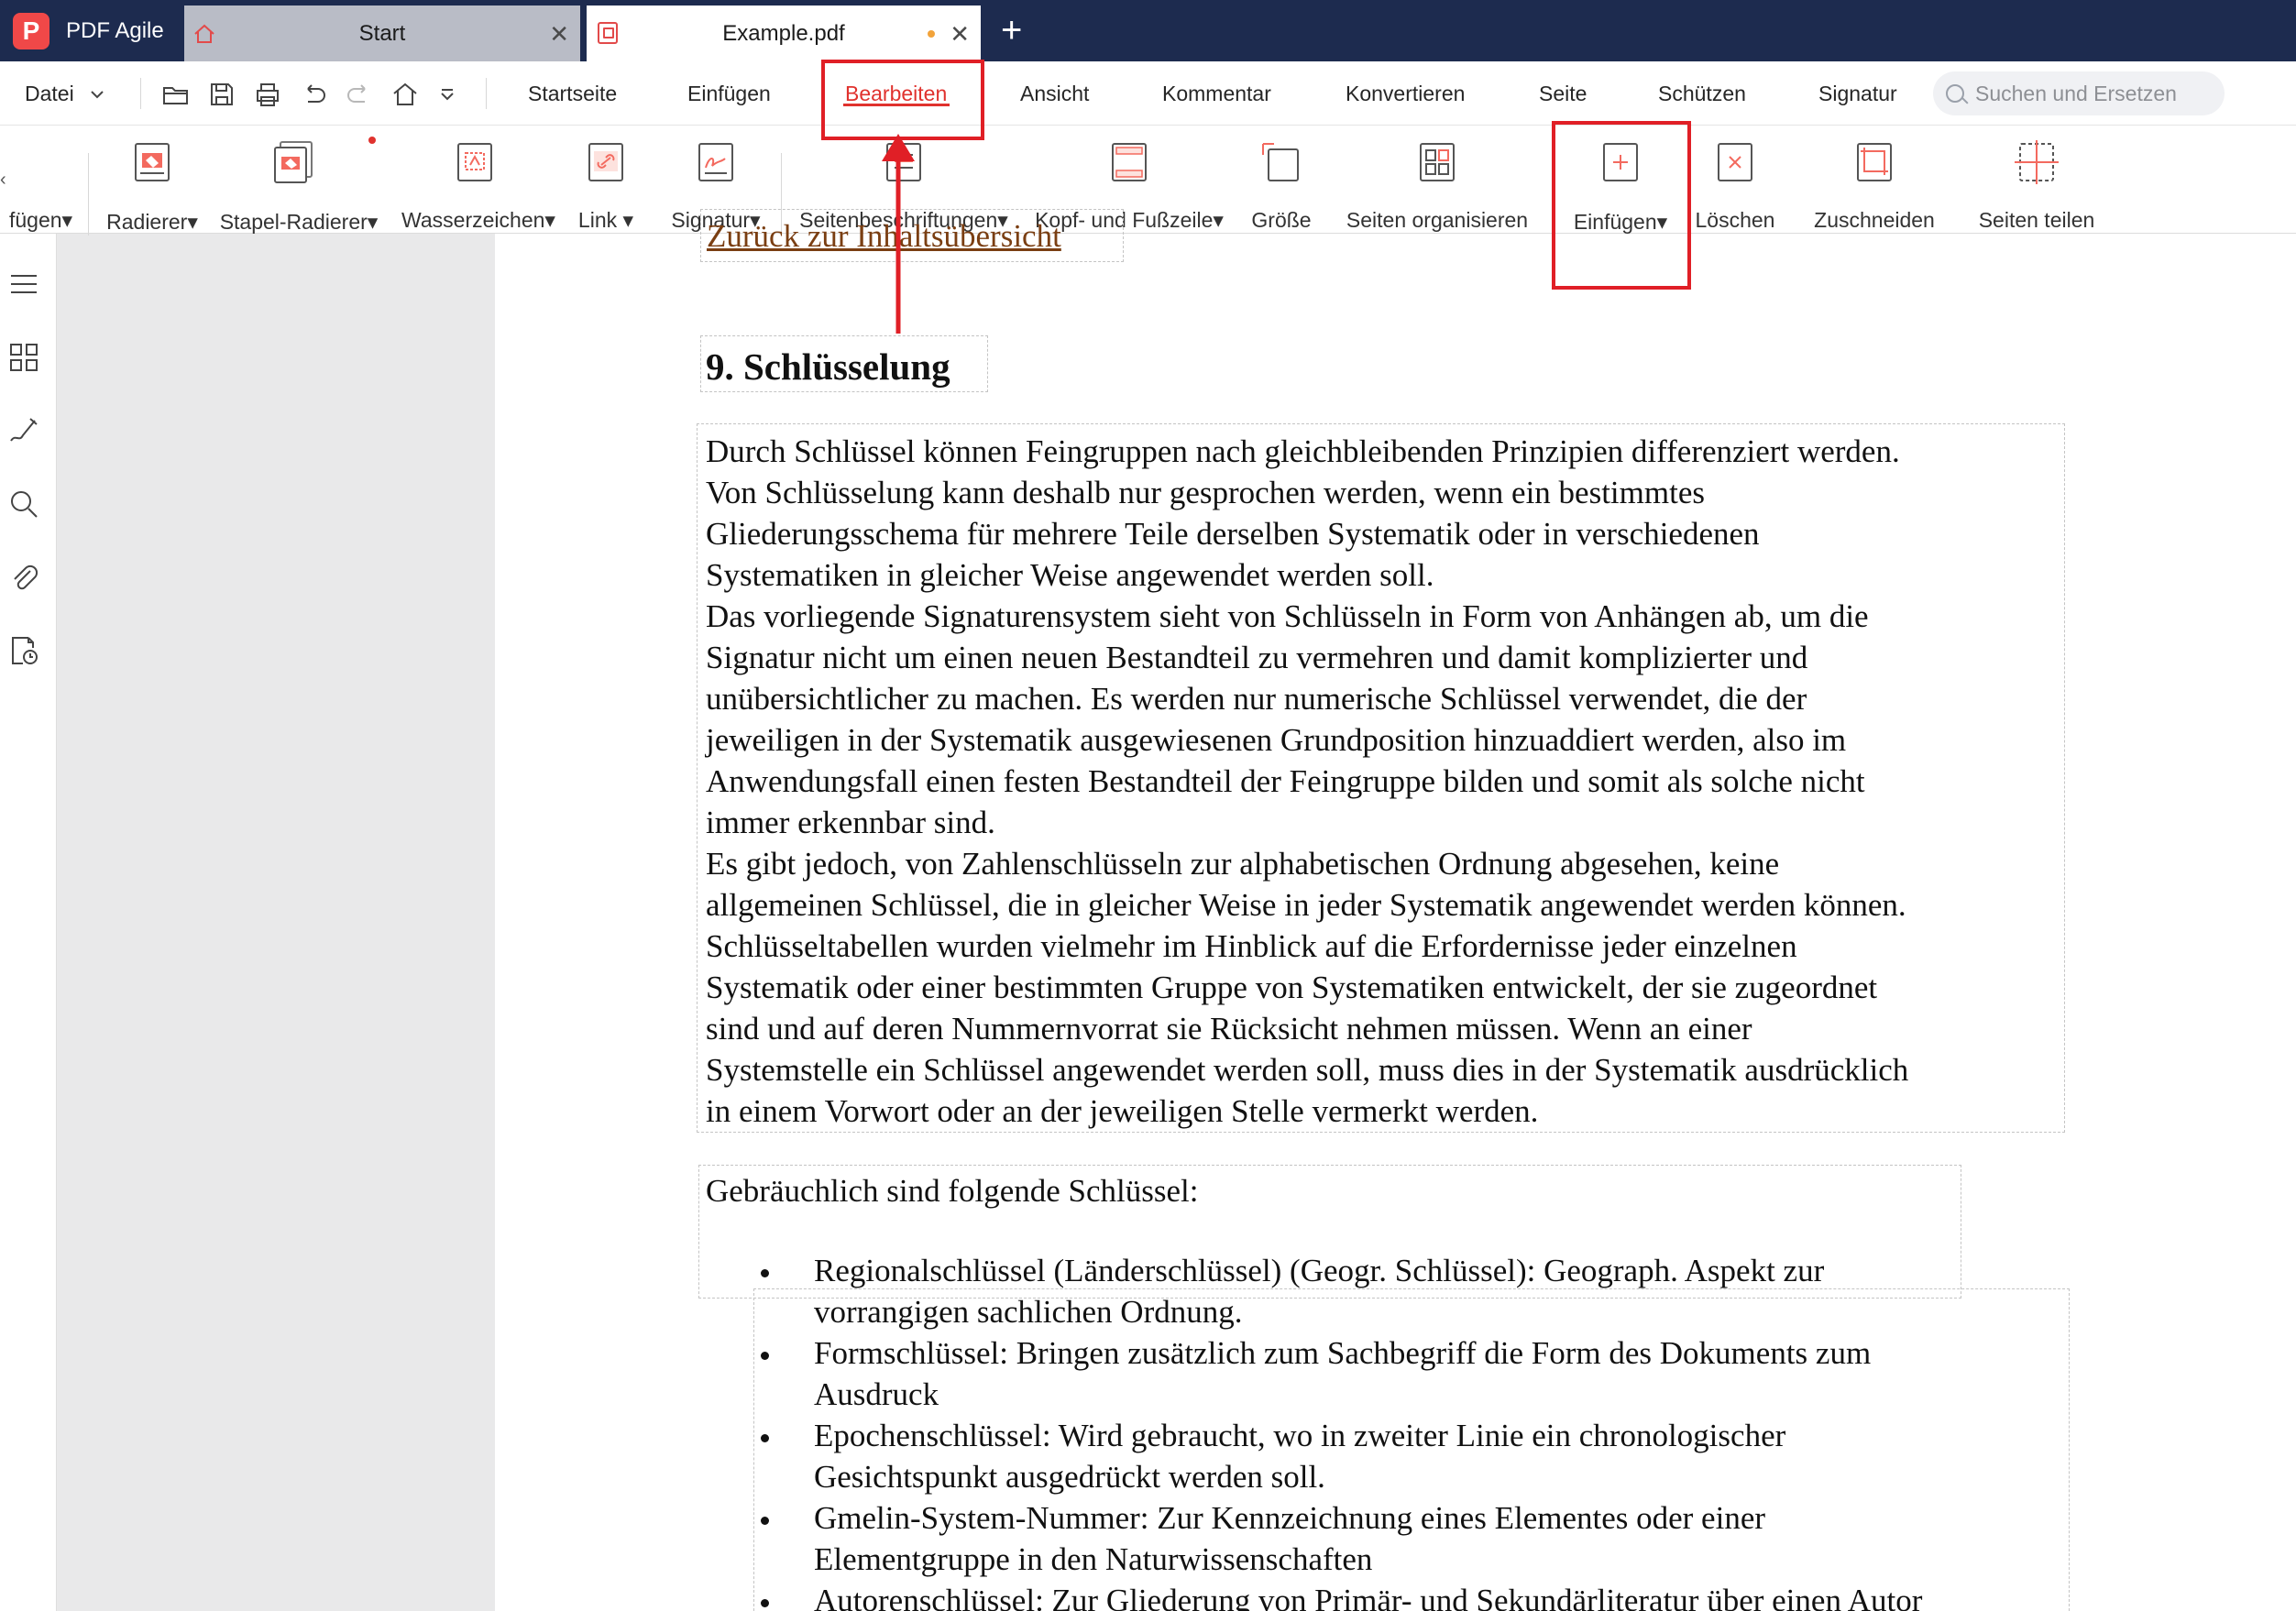  What do you see at coordinates (115, 30) in the screenshot?
I see `app-name: PDF Agile` at bounding box center [115, 30].